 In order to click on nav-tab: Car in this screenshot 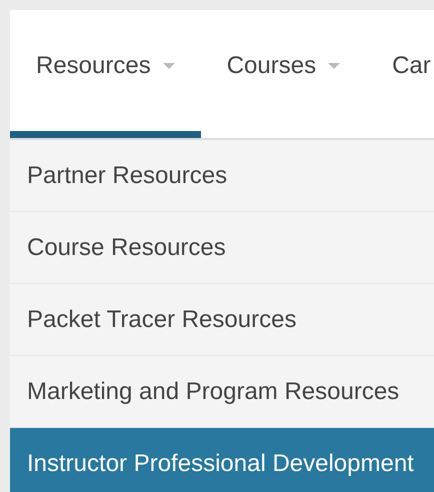, I will do `click(400, 74)`.